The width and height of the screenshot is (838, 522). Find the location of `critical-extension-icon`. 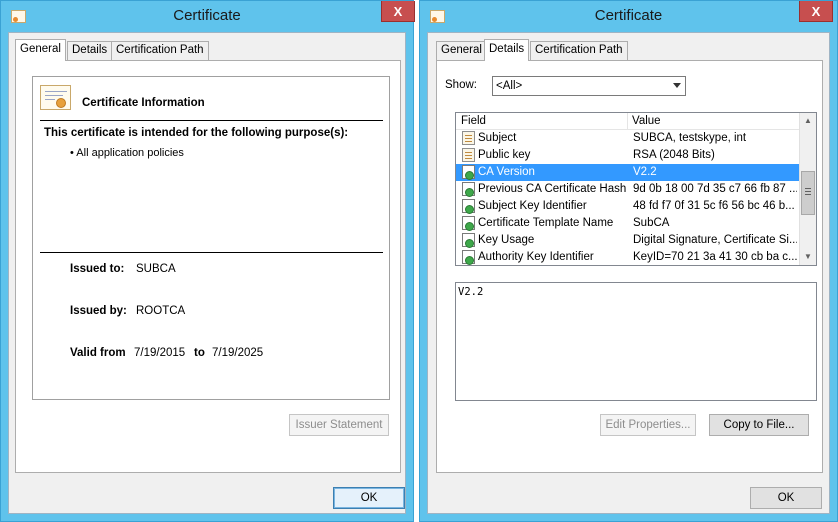

critical-extension-icon is located at coordinates (468, 240).